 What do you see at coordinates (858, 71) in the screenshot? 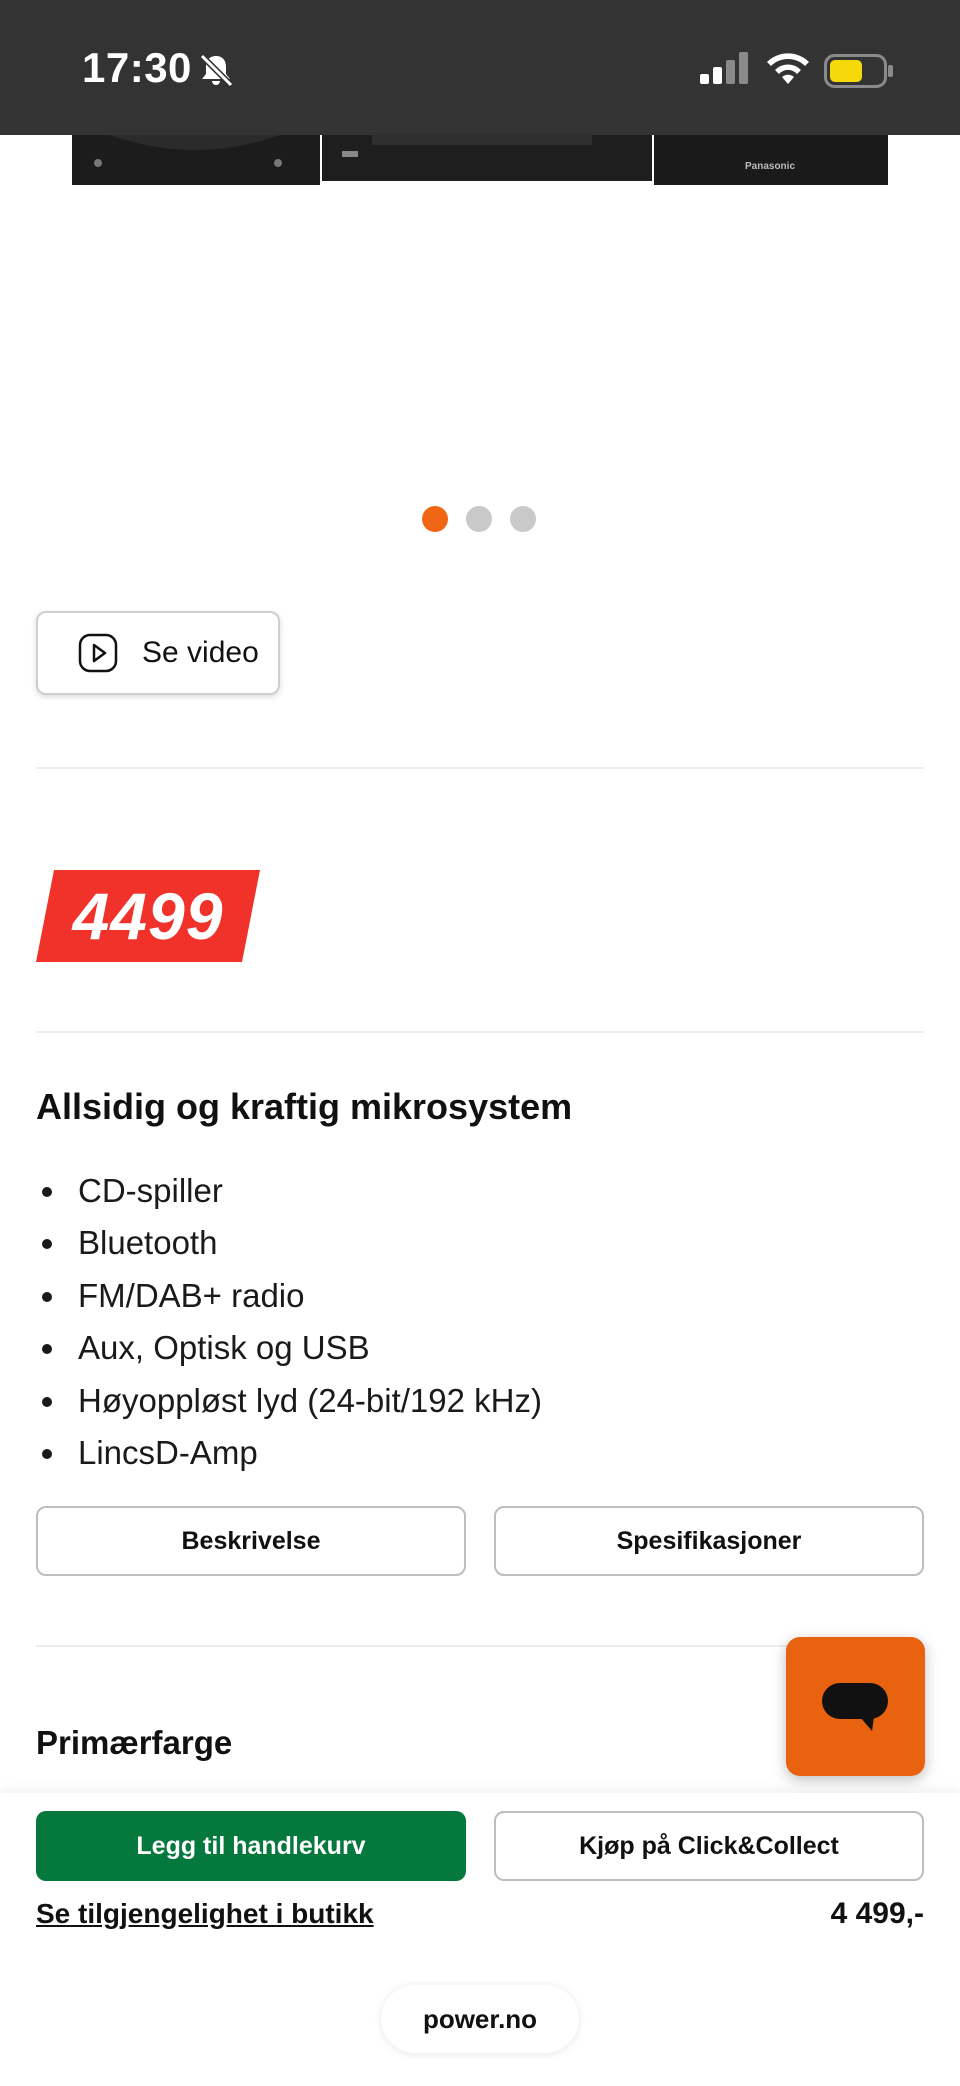
I see `battery-icon` at bounding box center [858, 71].